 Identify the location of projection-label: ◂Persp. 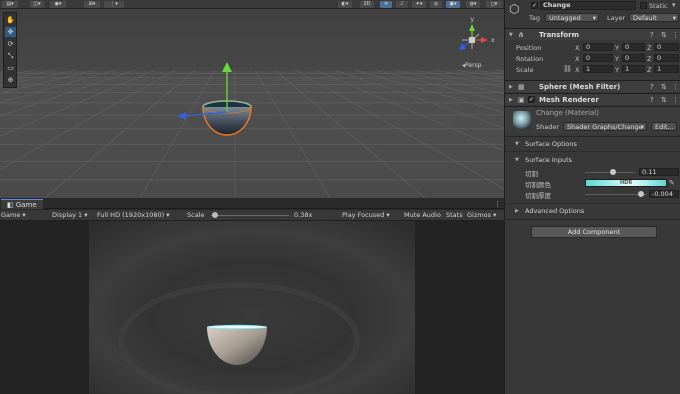
(472, 65).